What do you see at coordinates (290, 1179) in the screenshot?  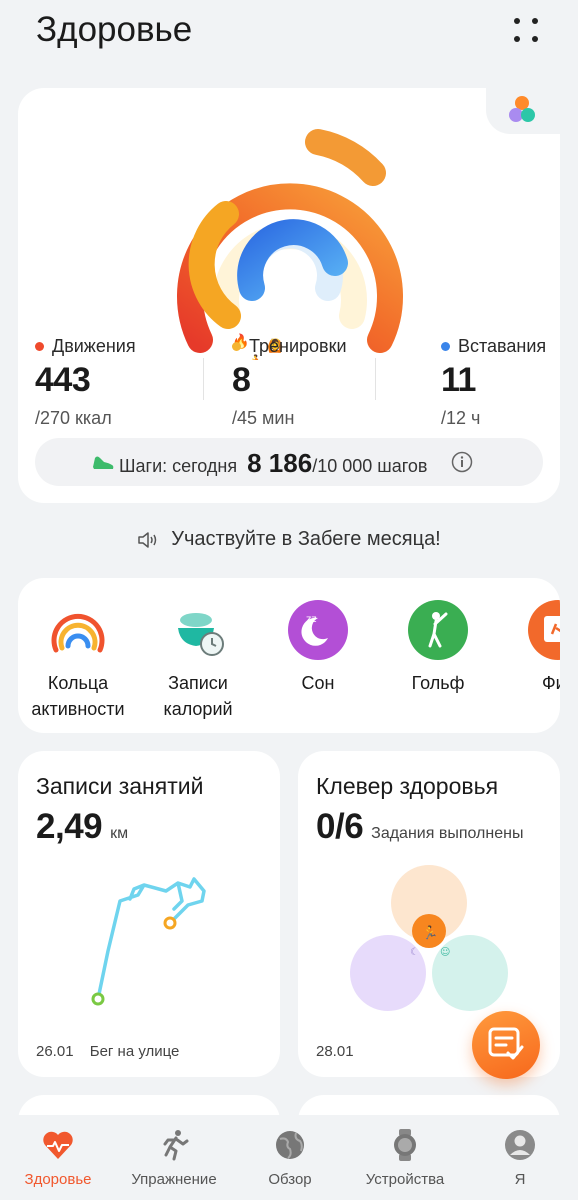 I see `tab-label: Обзор` at bounding box center [290, 1179].